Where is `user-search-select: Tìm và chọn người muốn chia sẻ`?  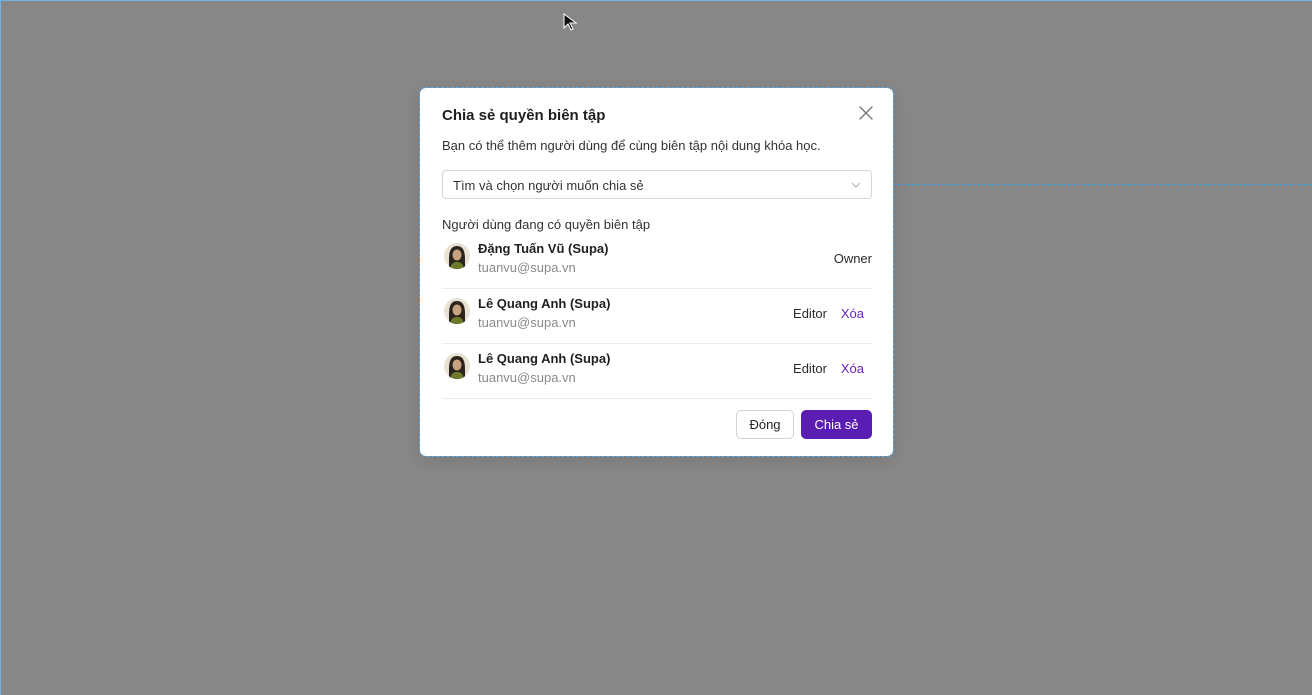
user-search-select: Tìm và chọn người muốn chia sẻ is located at coordinates (657, 184).